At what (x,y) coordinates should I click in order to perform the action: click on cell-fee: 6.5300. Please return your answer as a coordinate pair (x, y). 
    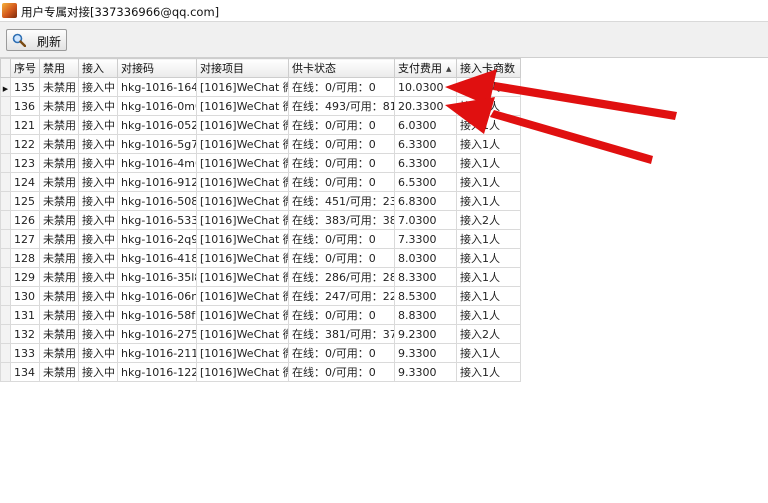
    Looking at the image, I should click on (425, 182).